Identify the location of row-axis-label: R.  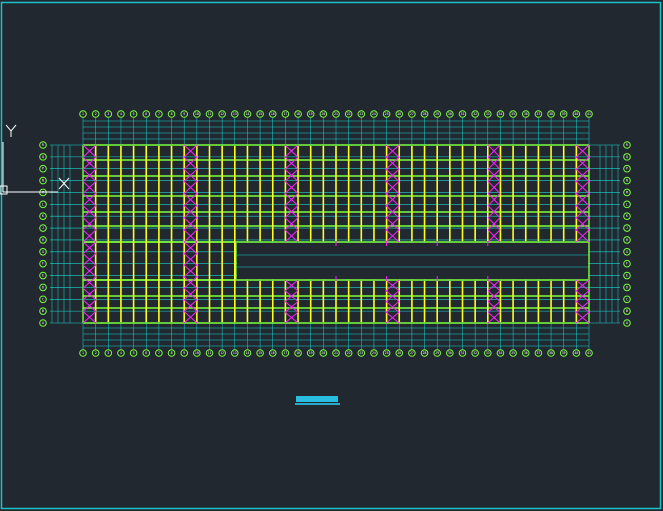
(627, 145).